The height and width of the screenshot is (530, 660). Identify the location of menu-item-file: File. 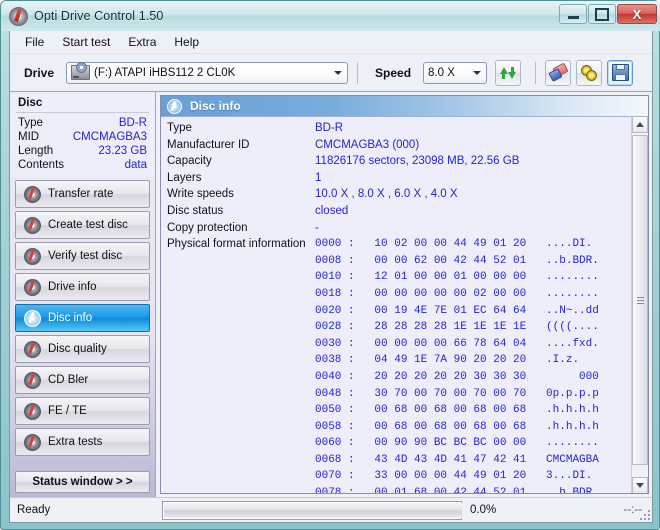
(34, 42).